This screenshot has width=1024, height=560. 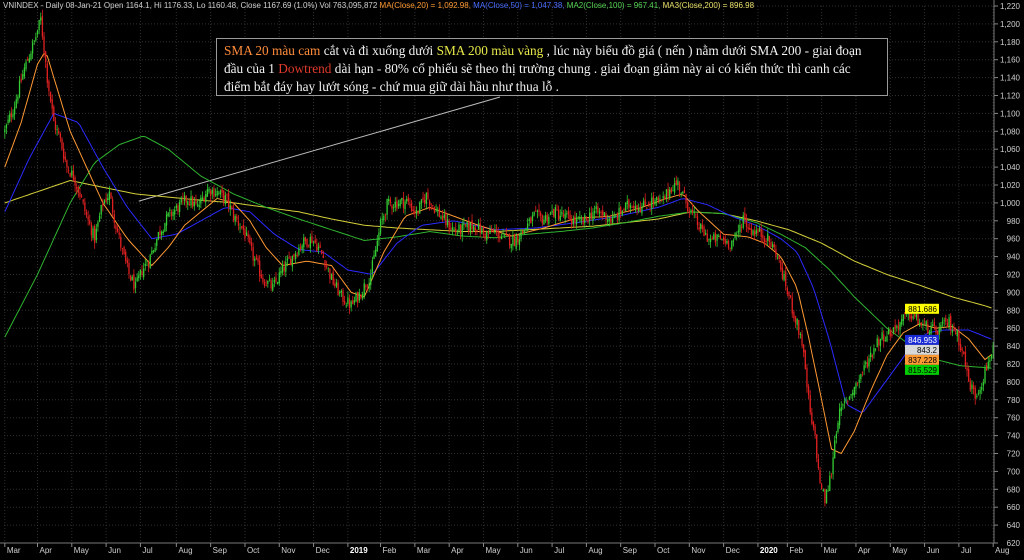 I want to click on annotation-downtrend: Dowtrend, so click(x=305, y=68).